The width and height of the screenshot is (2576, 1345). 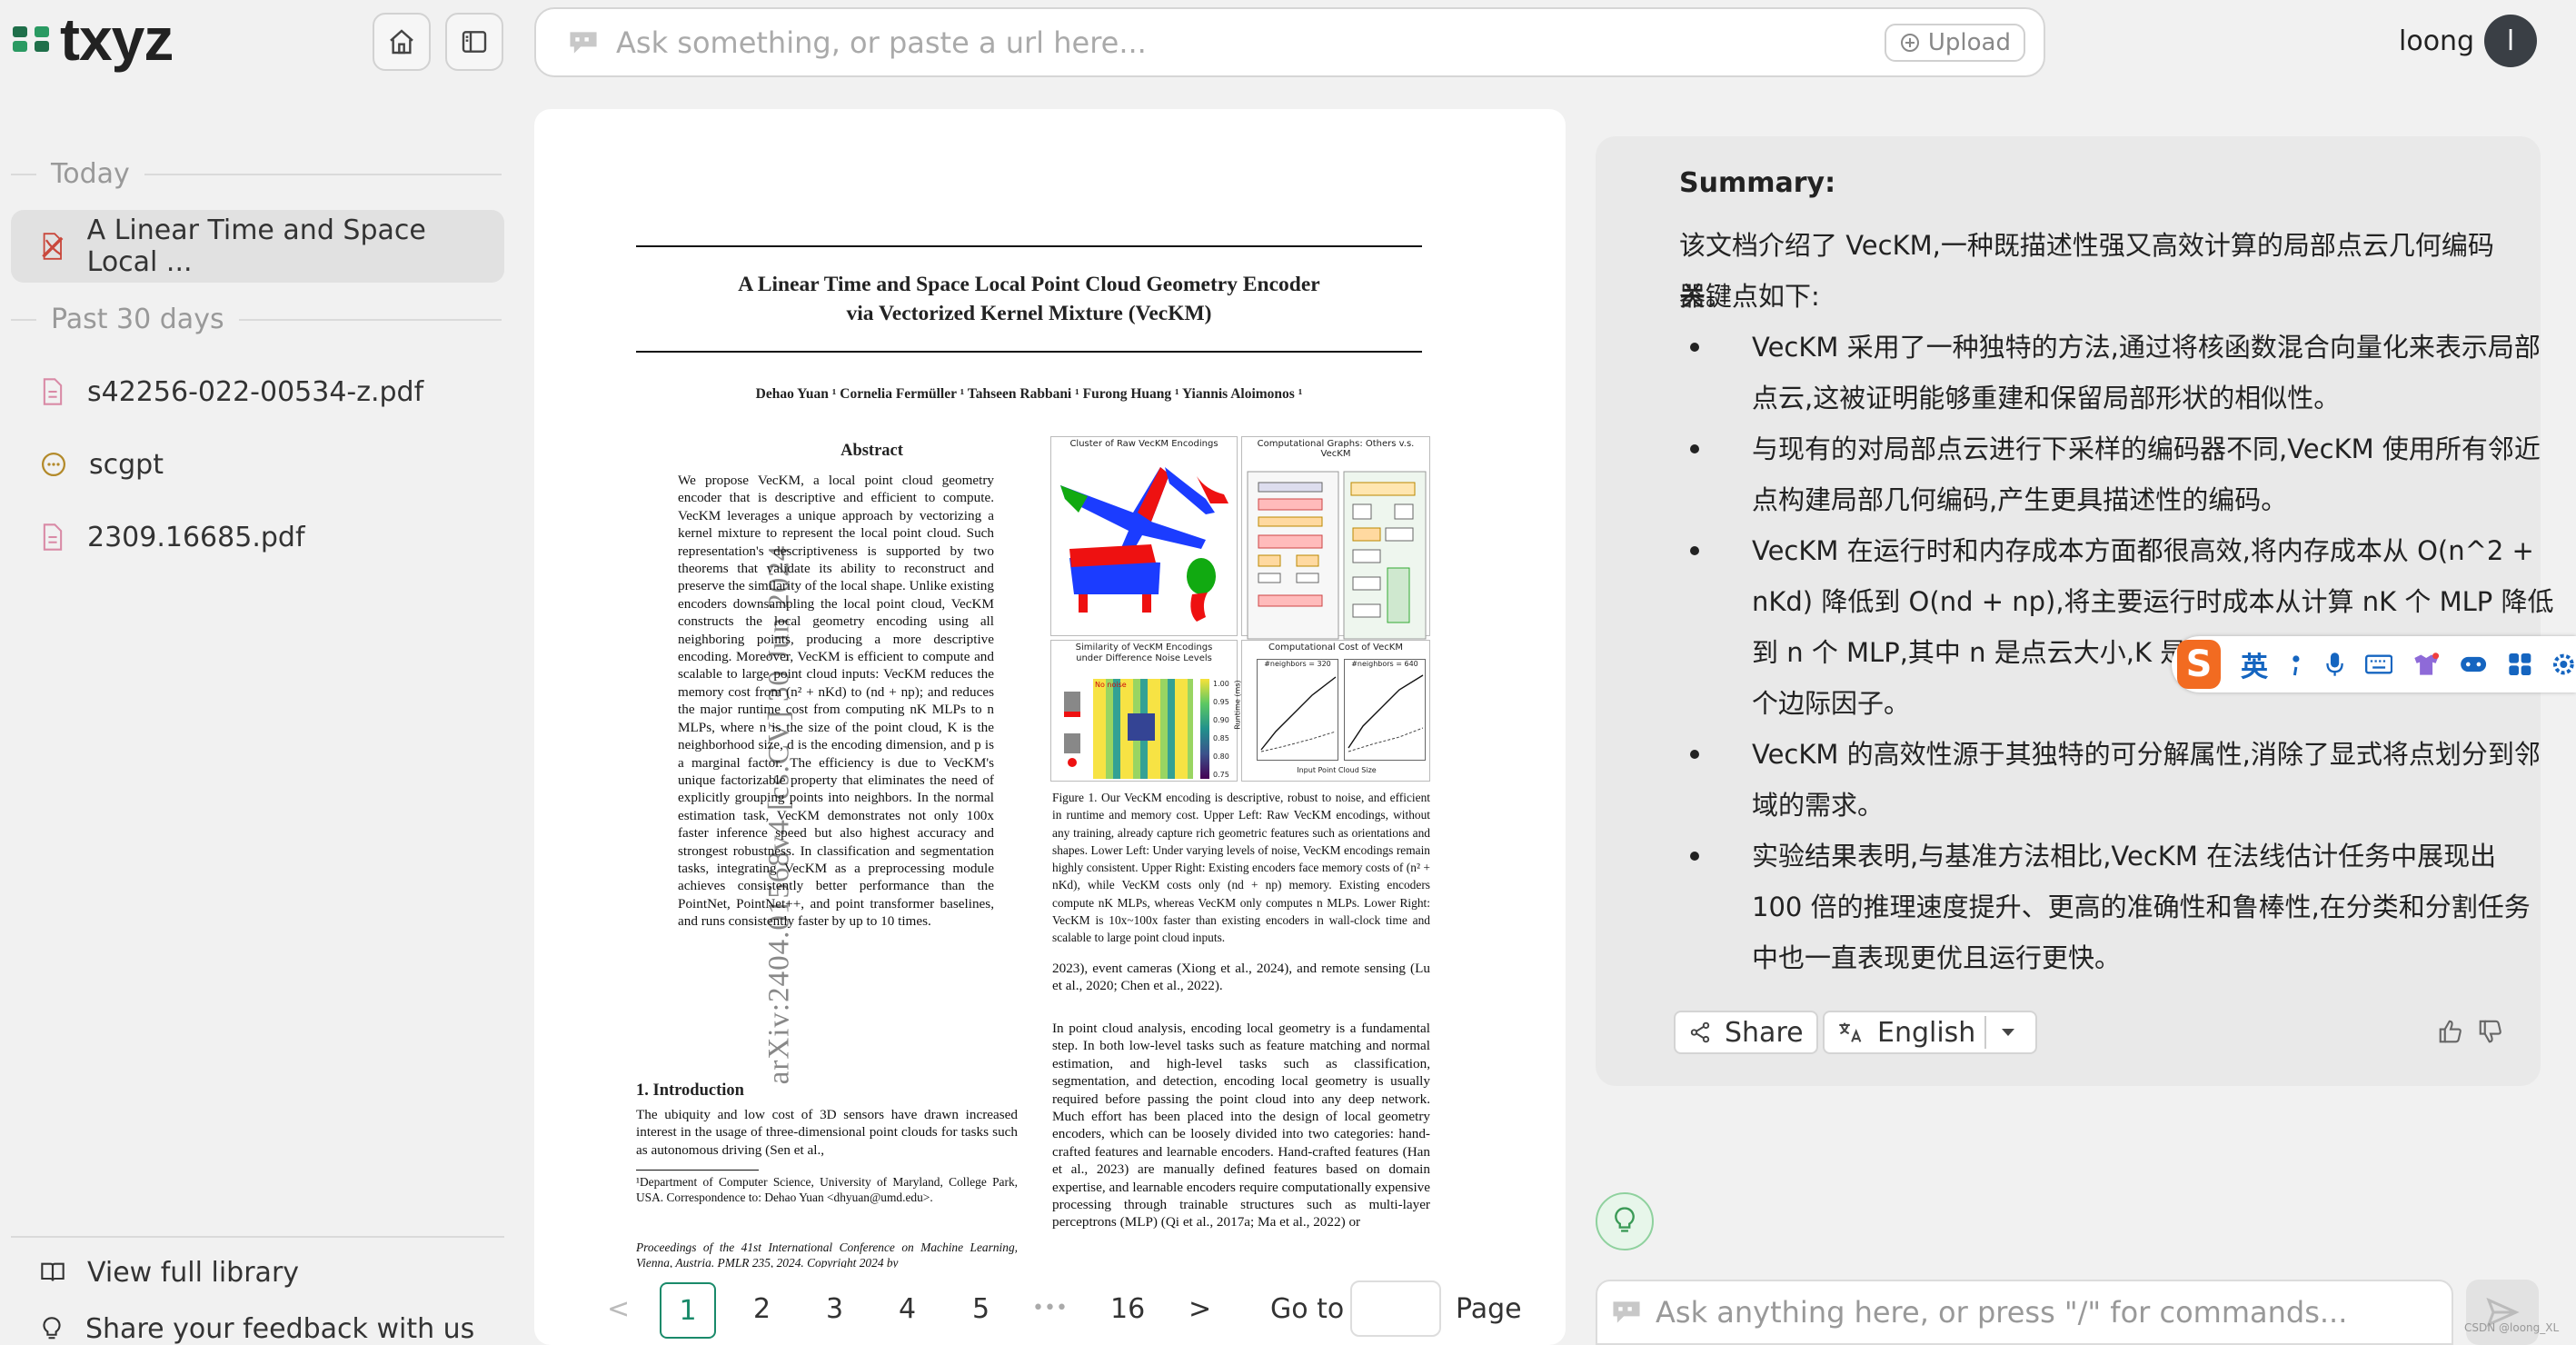 I want to click on bullet-dot, so click(x=1694, y=754).